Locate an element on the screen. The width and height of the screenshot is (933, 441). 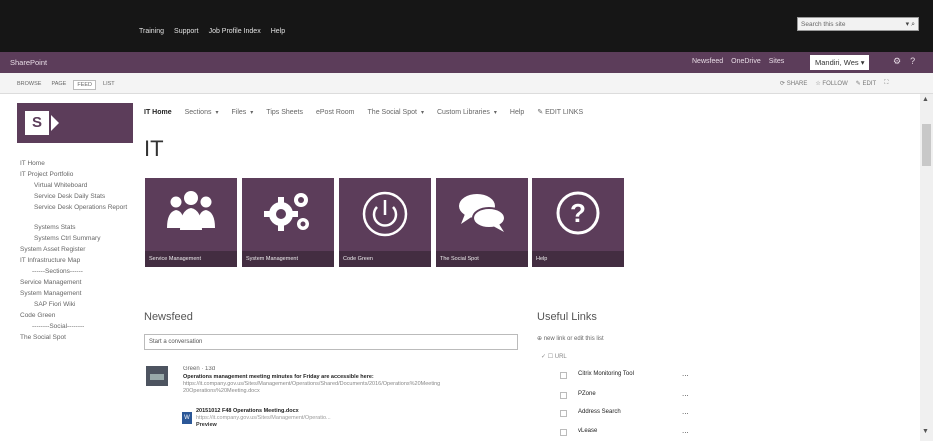
post-author: Green is located at coordinates (191, 369).